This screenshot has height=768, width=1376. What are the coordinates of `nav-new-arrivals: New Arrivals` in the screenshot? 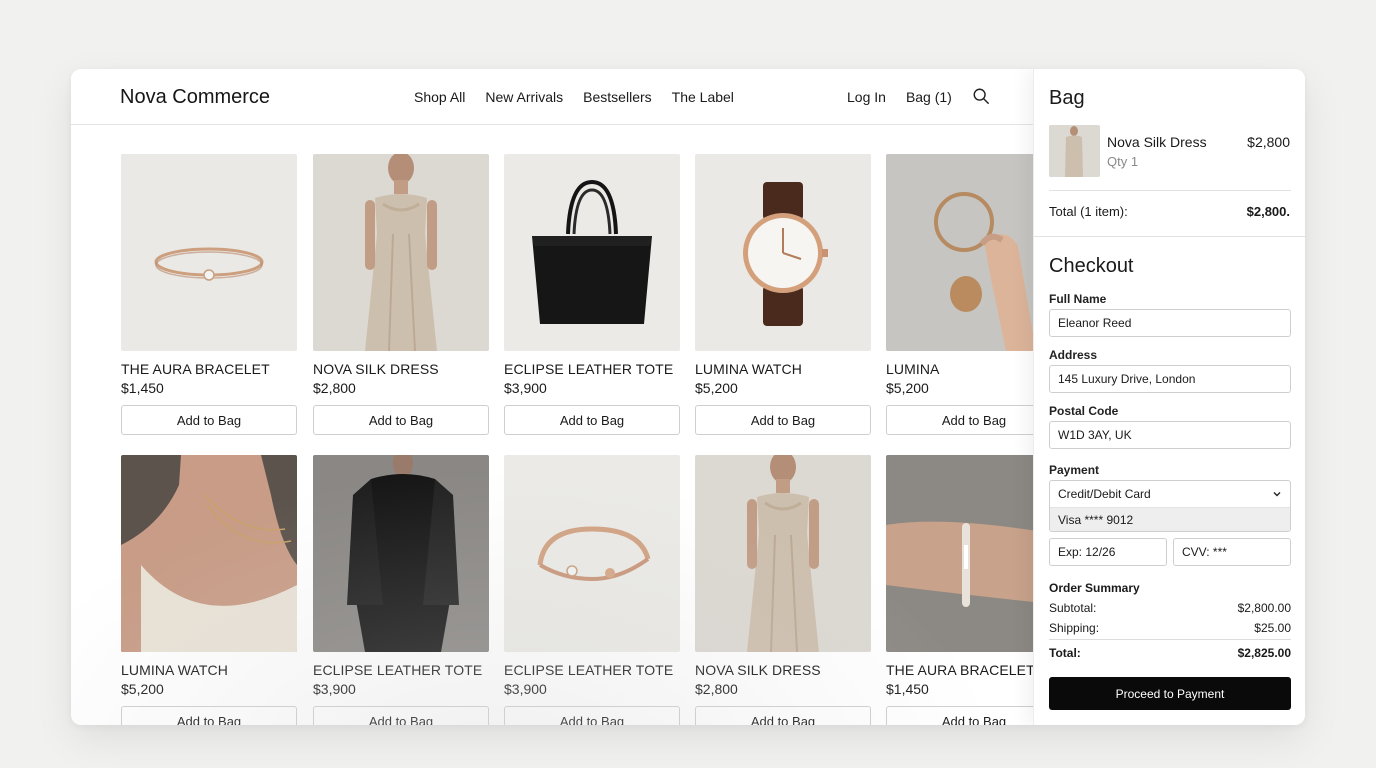 It's located at (524, 97).